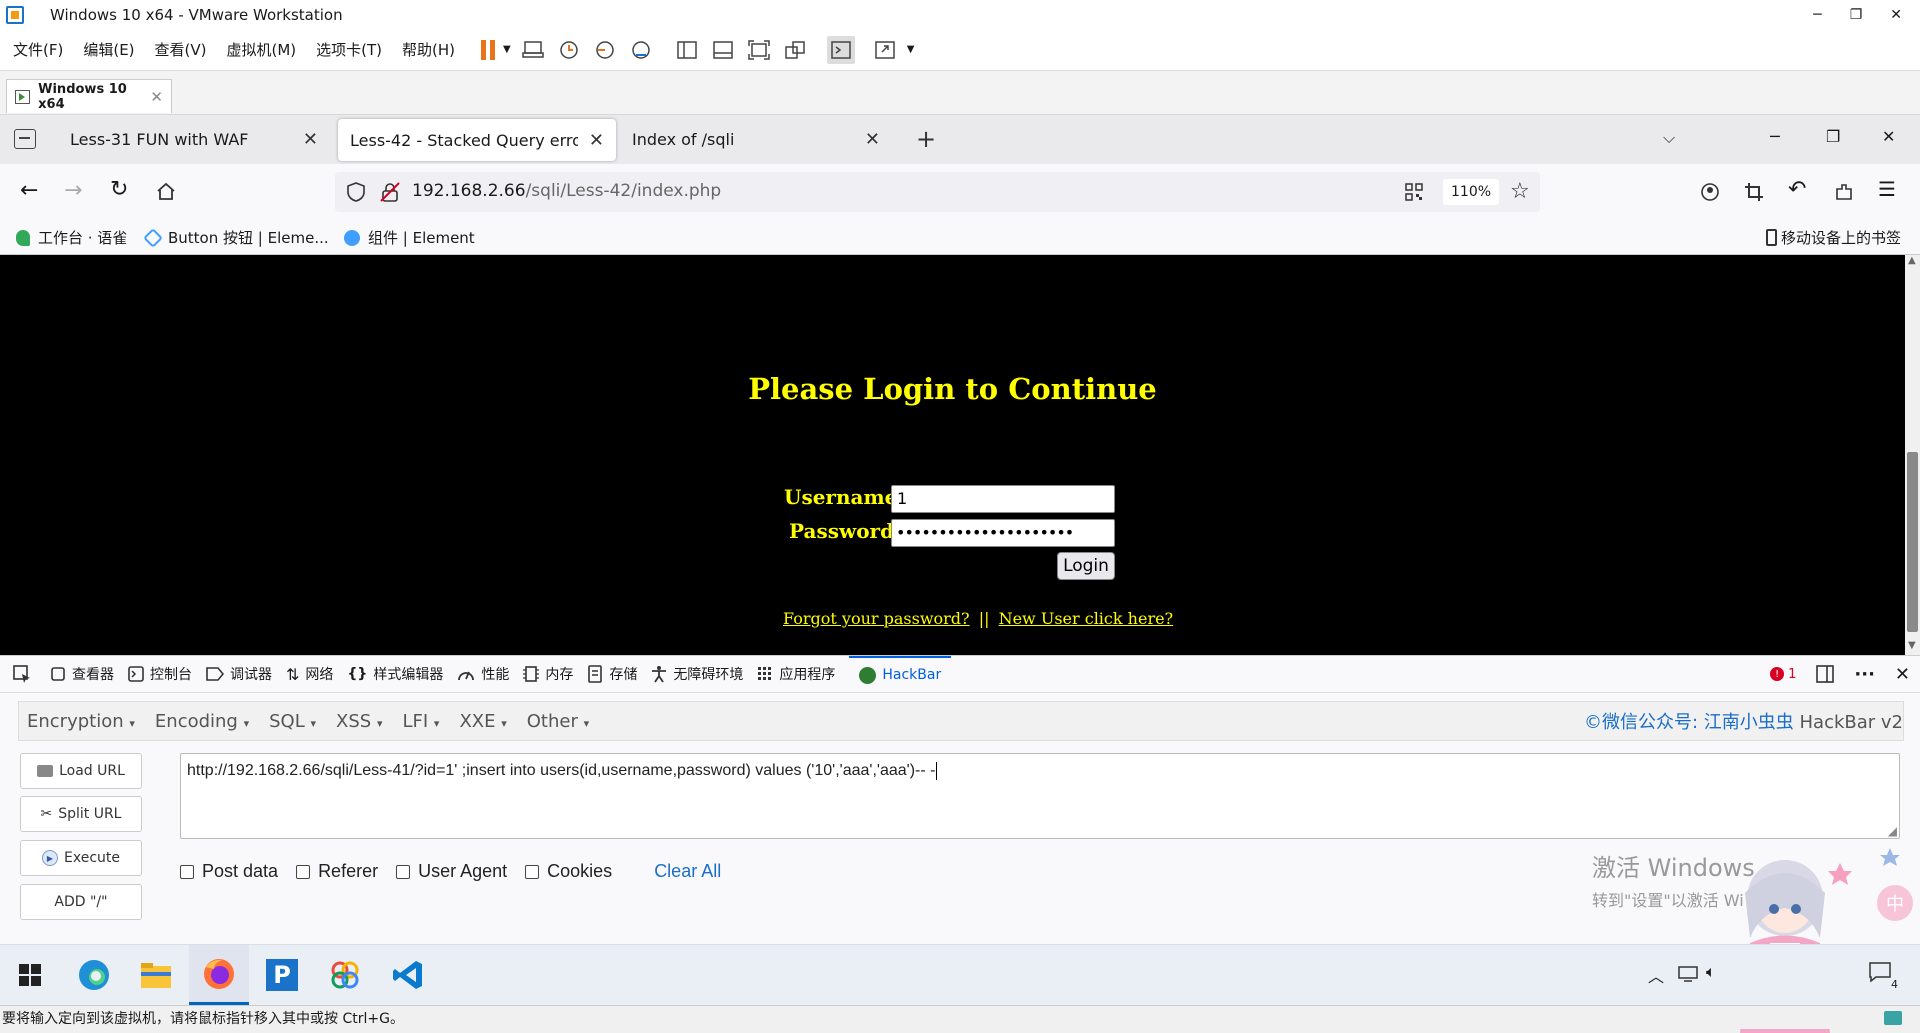 Image resolution: width=1920 pixels, height=1033 pixels. I want to click on snapshot-icon, so click(569, 50).